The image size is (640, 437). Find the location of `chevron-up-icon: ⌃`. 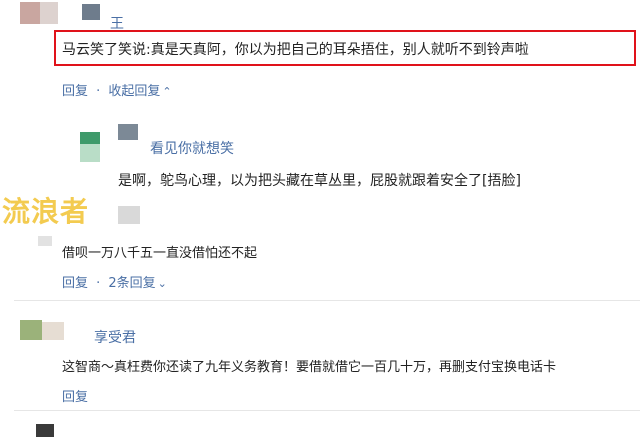

chevron-up-icon: ⌃ is located at coordinates (167, 91).